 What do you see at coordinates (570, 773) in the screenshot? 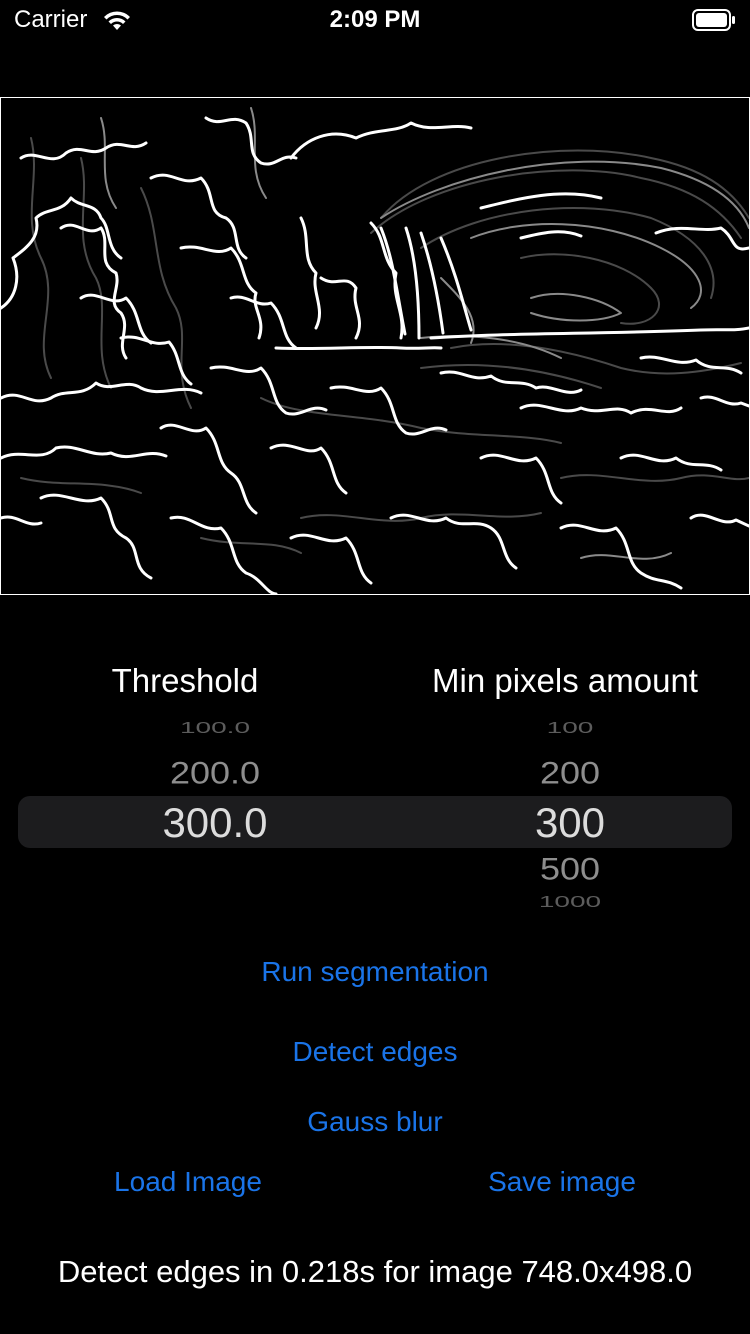
I see `min-pixels-option: 200` at bounding box center [570, 773].